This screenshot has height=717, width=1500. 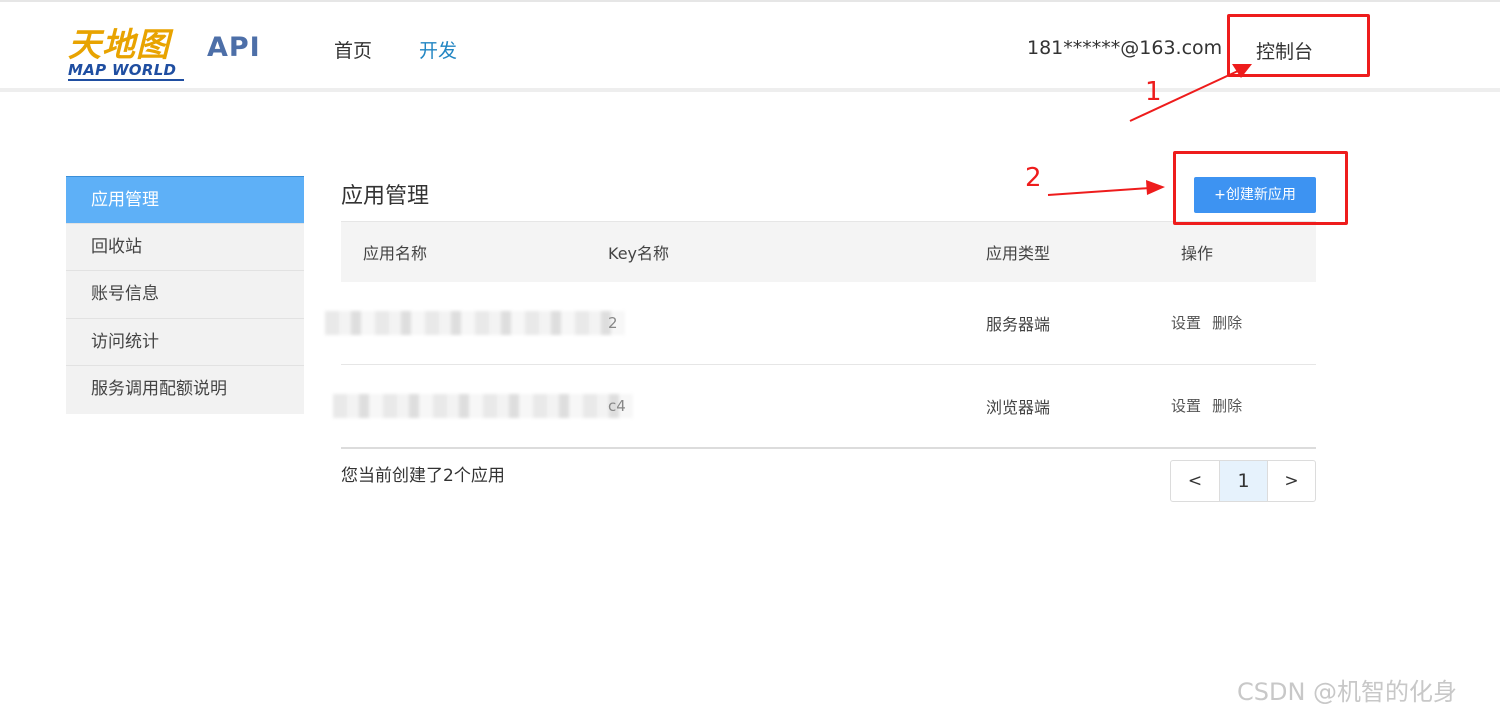 I want to click on logo-english-text: MAP WORLD, so click(x=122, y=70).